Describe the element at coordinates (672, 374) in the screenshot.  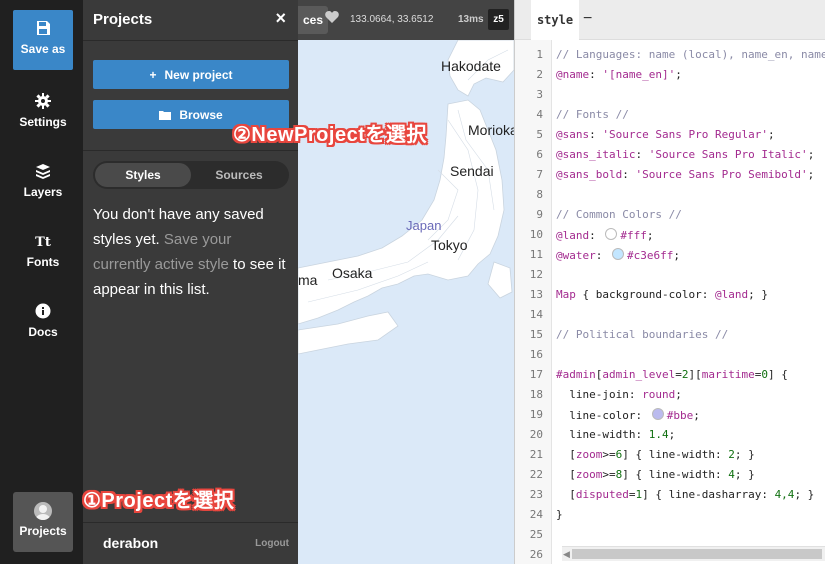
I see `code-line: #admin[admin_level=2][maritime=0] {` at that location.